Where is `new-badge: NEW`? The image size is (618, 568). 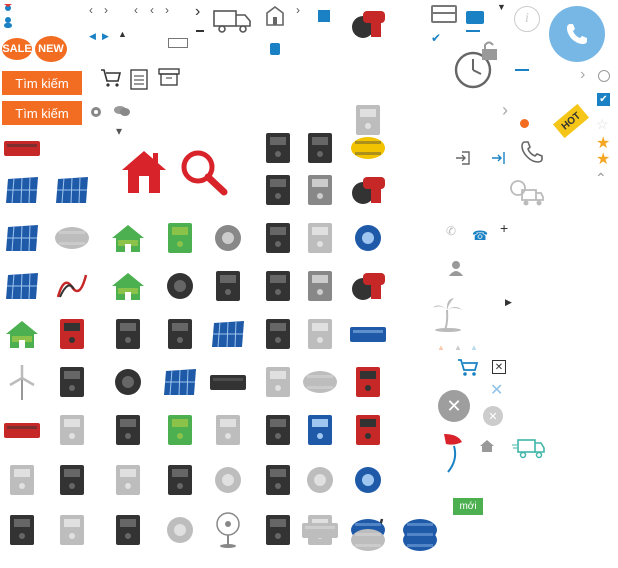
new-badge: NEW is located at coordinates (51, 49).